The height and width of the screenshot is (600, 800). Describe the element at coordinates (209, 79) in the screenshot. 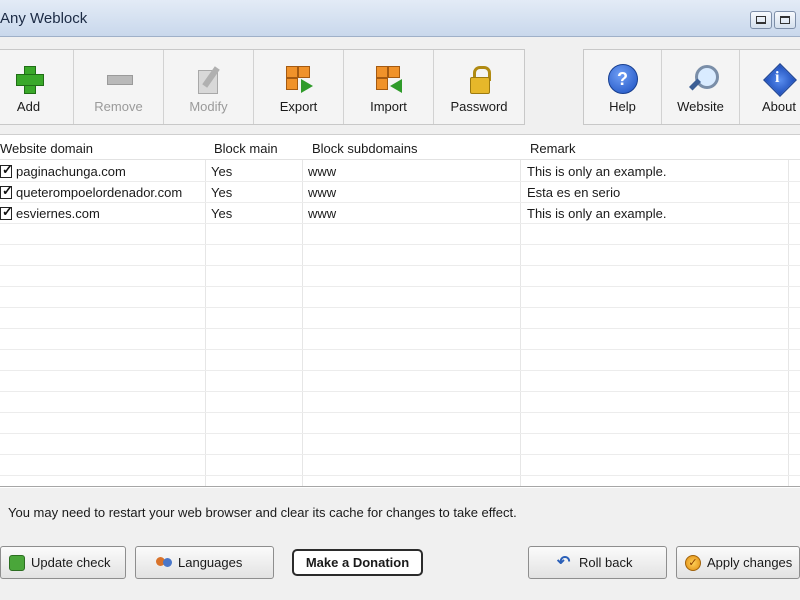

I see `modify-icon` at that location.